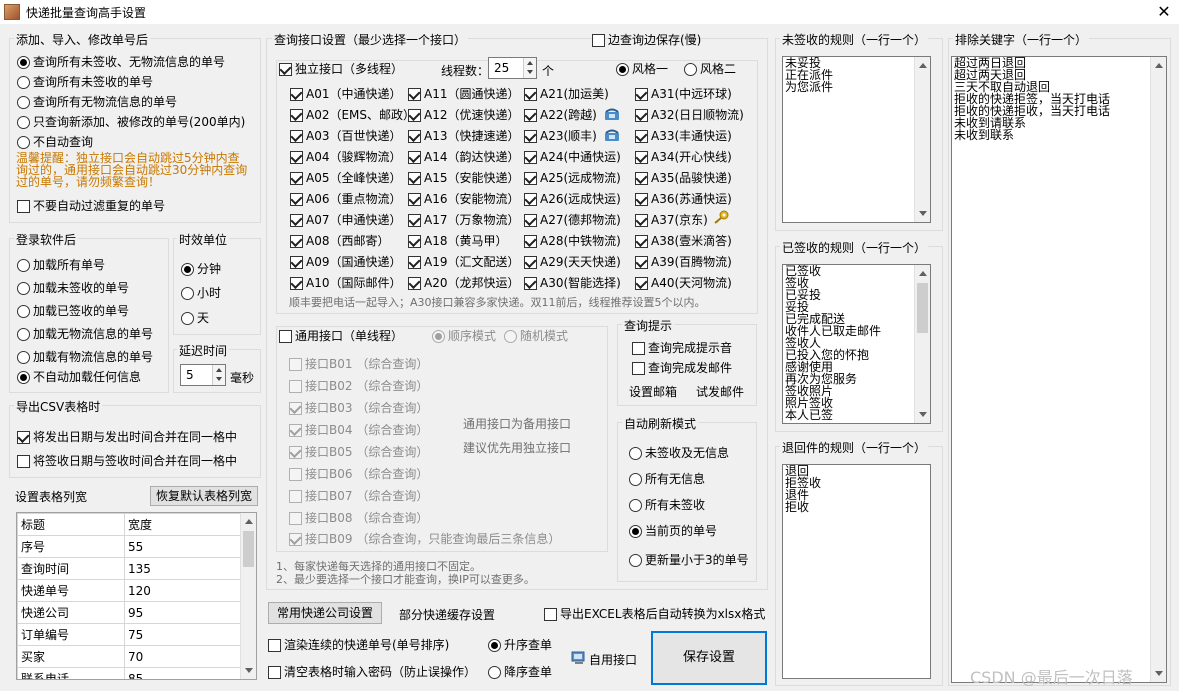 Image resolution: width=1179 pixels, height=691 pixels. I want to click on carrier-checkbox: A26(远成快运), so click(572, 199).